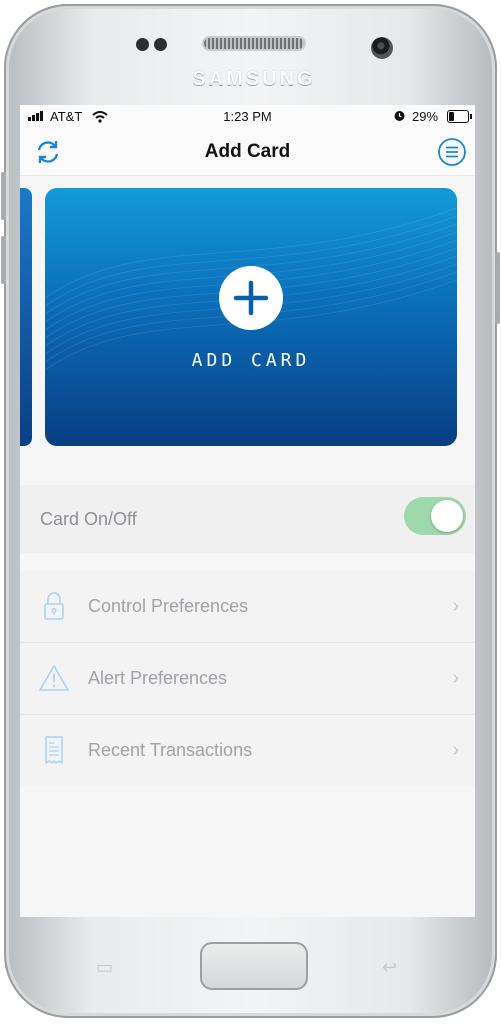  I want to click on earpiece-speaker, so click(254, 43).